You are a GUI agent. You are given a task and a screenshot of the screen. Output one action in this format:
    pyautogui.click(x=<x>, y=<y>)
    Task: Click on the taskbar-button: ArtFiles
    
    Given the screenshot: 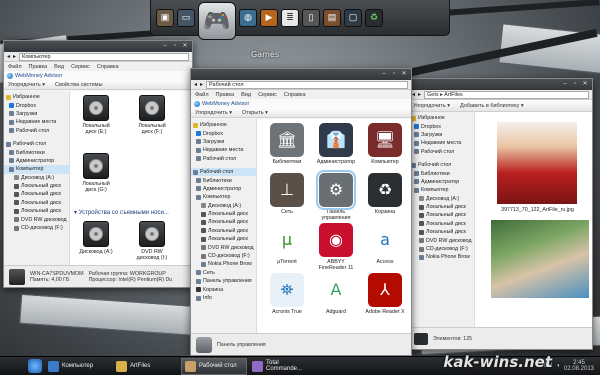 What is the action you would take?
    pyautogui.click(x=146, y=366)
    